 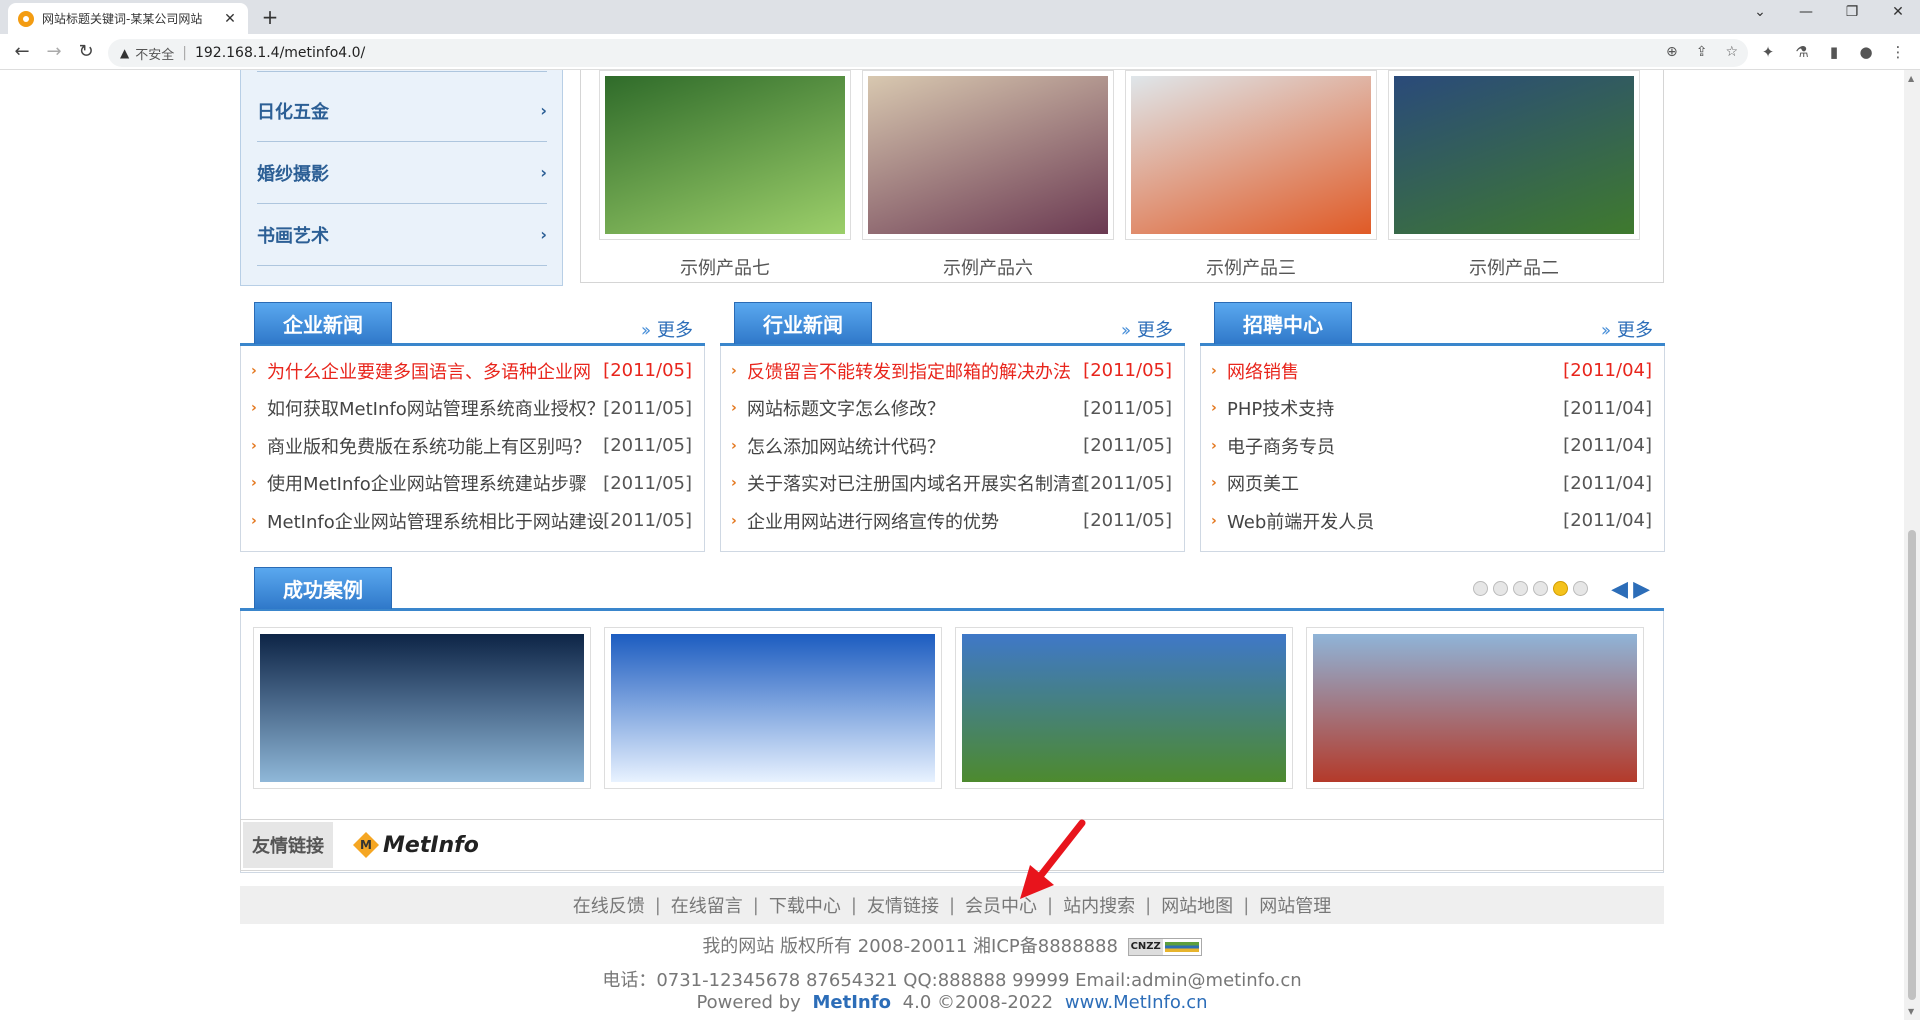 I want to click on product-name: 示例产品三, so click(x=1251, y=267).